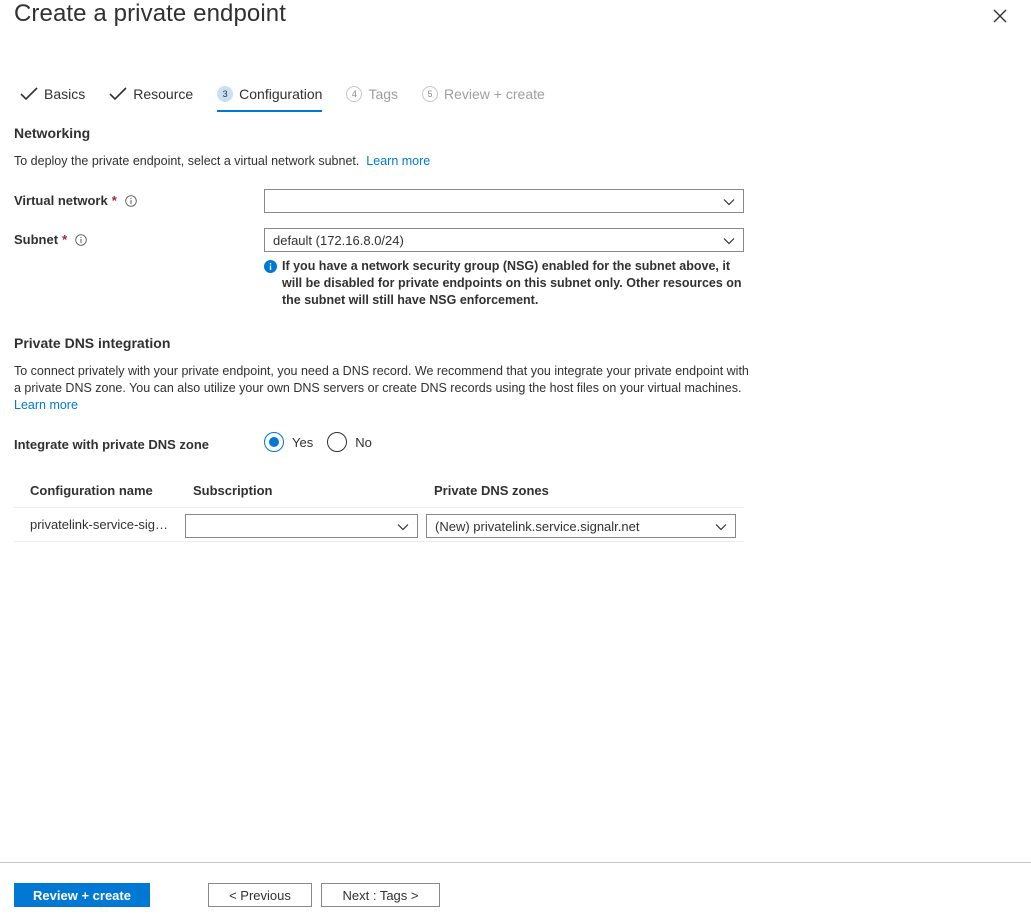  What do you see at coordinates (494, 94) in the screenshot?
I see `tab-label: Review + create` at bounding box center [494, 94].